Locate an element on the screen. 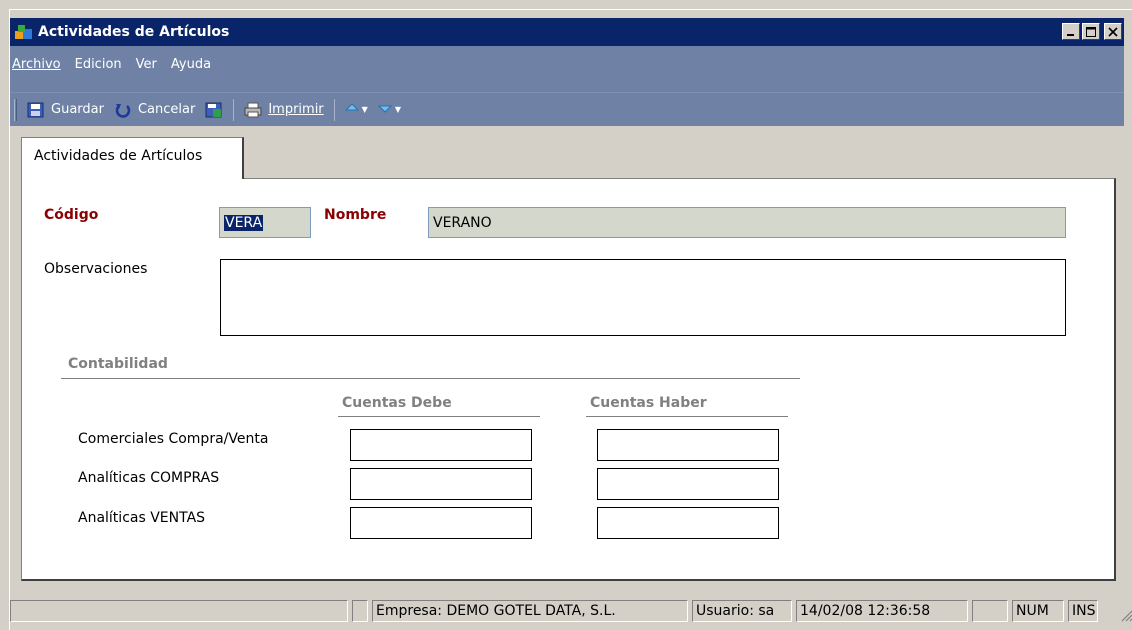 The image size is (1132, 630). status-num: NUM is located at coordinates (1038, 611).